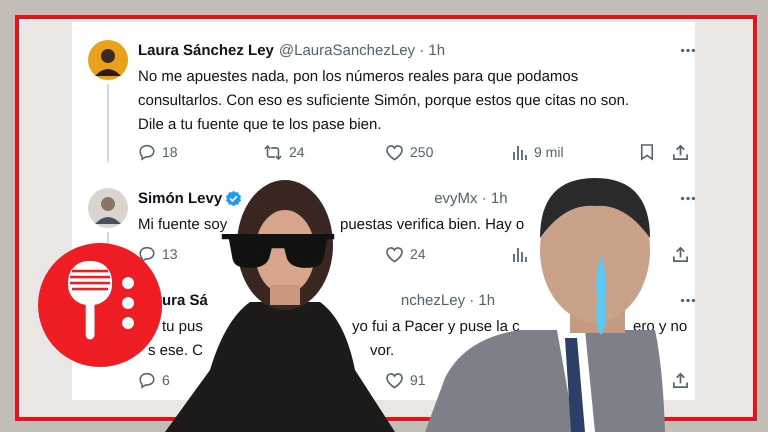 The image size is (768, 432). What do you see at coordinates (180, 198) in the screenshot?
I see `author-name: Simón Levy` at bounding box center [180, 198].